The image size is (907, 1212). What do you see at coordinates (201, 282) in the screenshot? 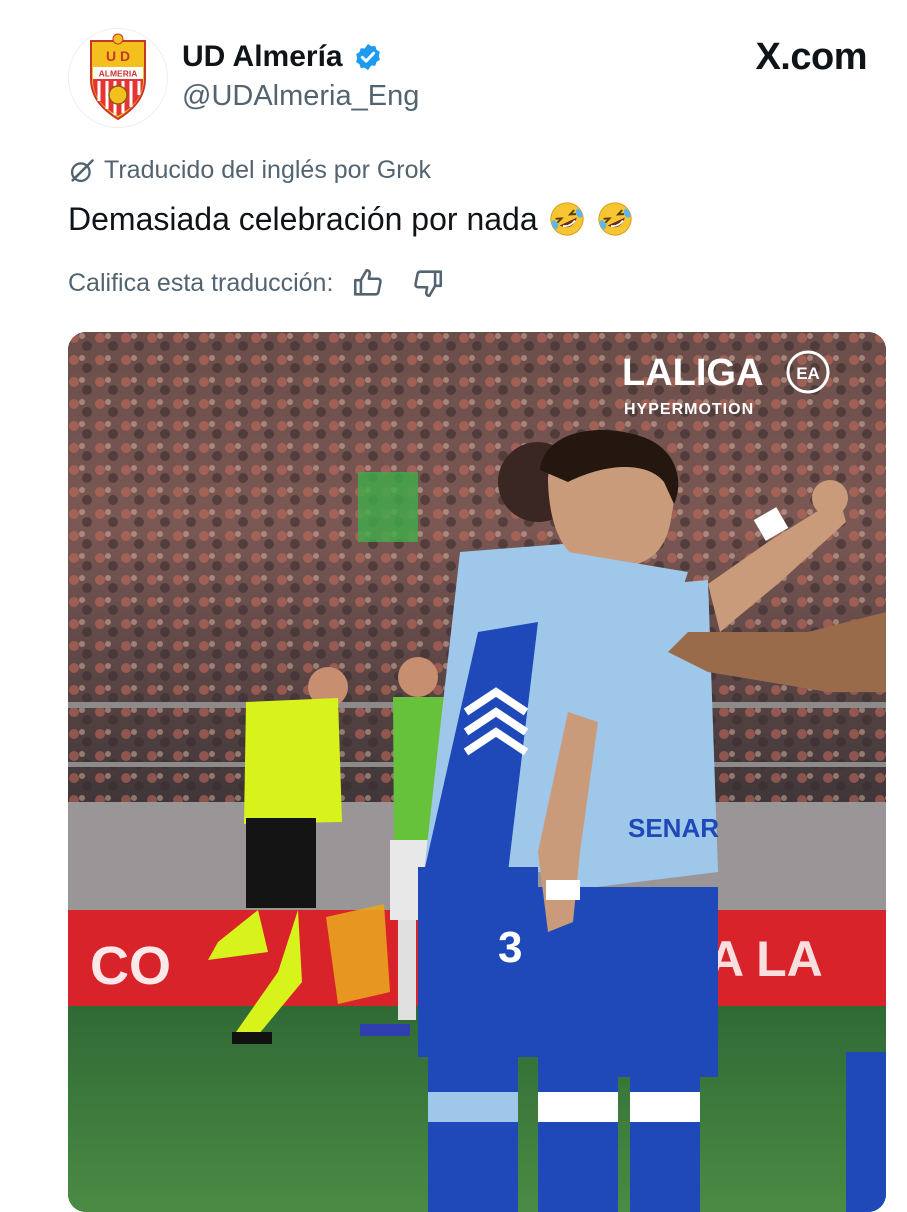
I see `rate-label: Califica esta traducción:` at bounding box center [201, 282].